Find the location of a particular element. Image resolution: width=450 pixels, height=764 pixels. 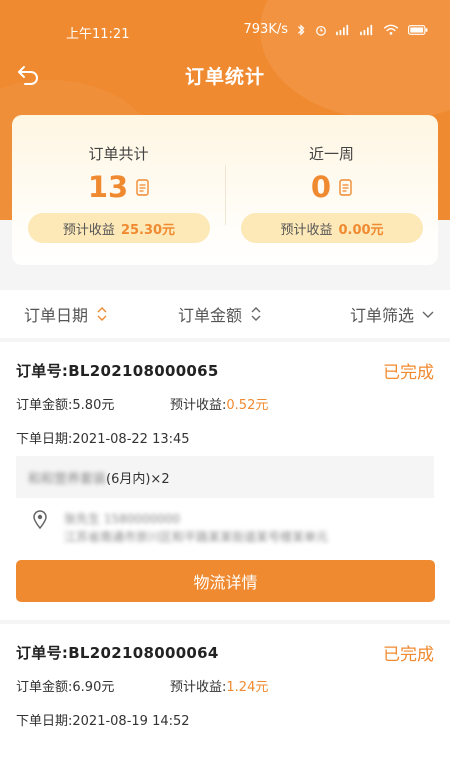

filter-date-label: 订单日期 is located at coordinates (56, 315).